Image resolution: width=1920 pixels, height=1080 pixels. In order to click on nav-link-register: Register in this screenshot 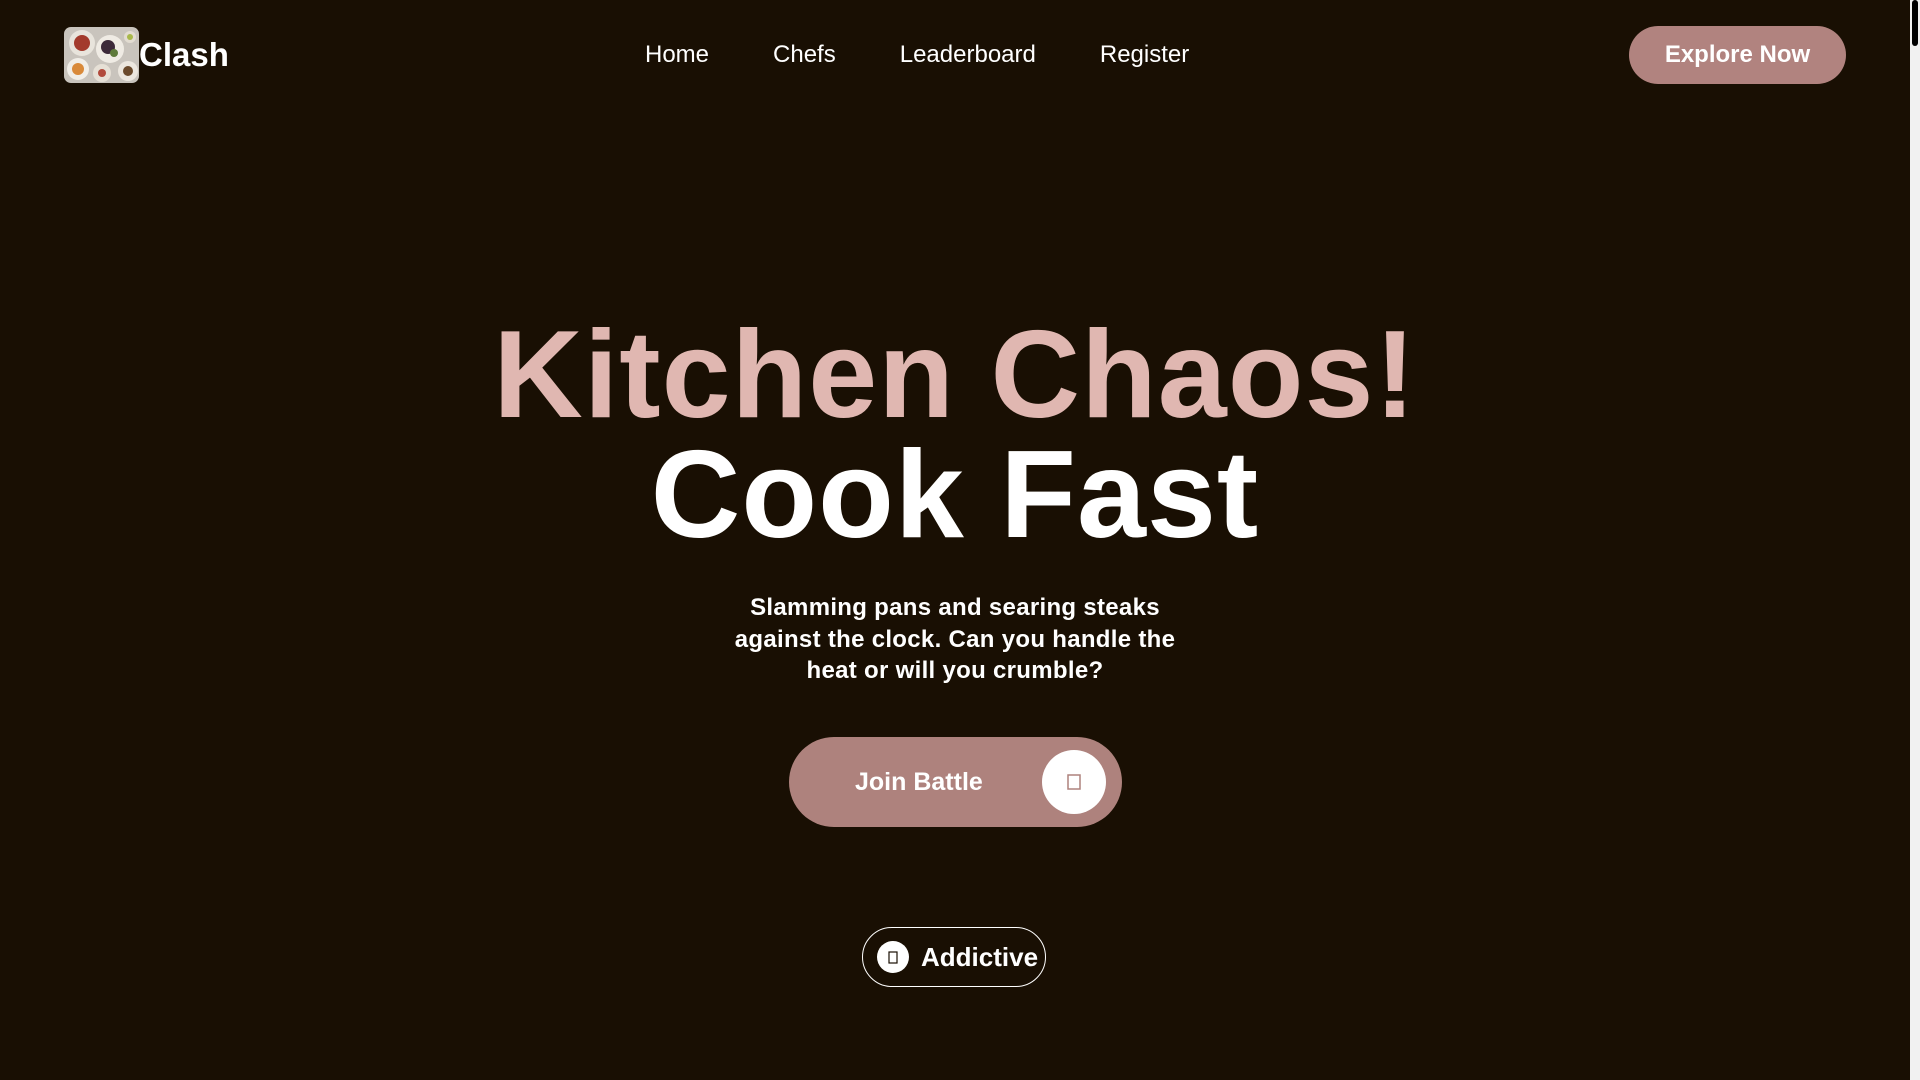, I will do `click(1144, 55)`.